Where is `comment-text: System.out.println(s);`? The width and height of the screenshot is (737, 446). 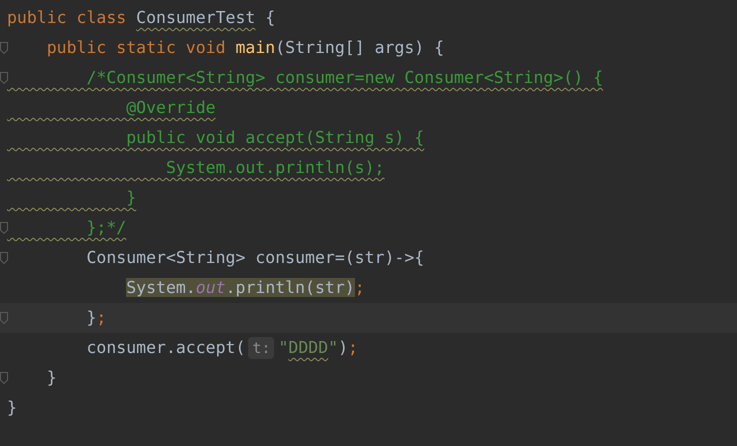 comment-text: System.out.println(s); is located at coordinates (274, 168).